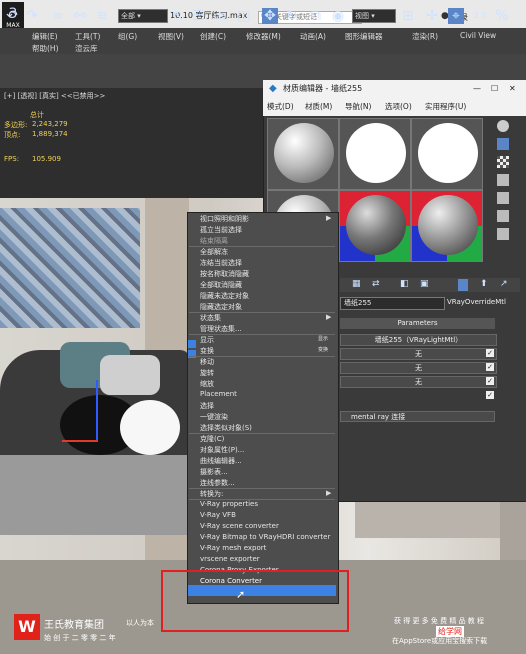 This screenshot has width=526, height=654. Describe the element at coordinates (503, 126) in the screenshot. I see `sample-type-icon` at that location.